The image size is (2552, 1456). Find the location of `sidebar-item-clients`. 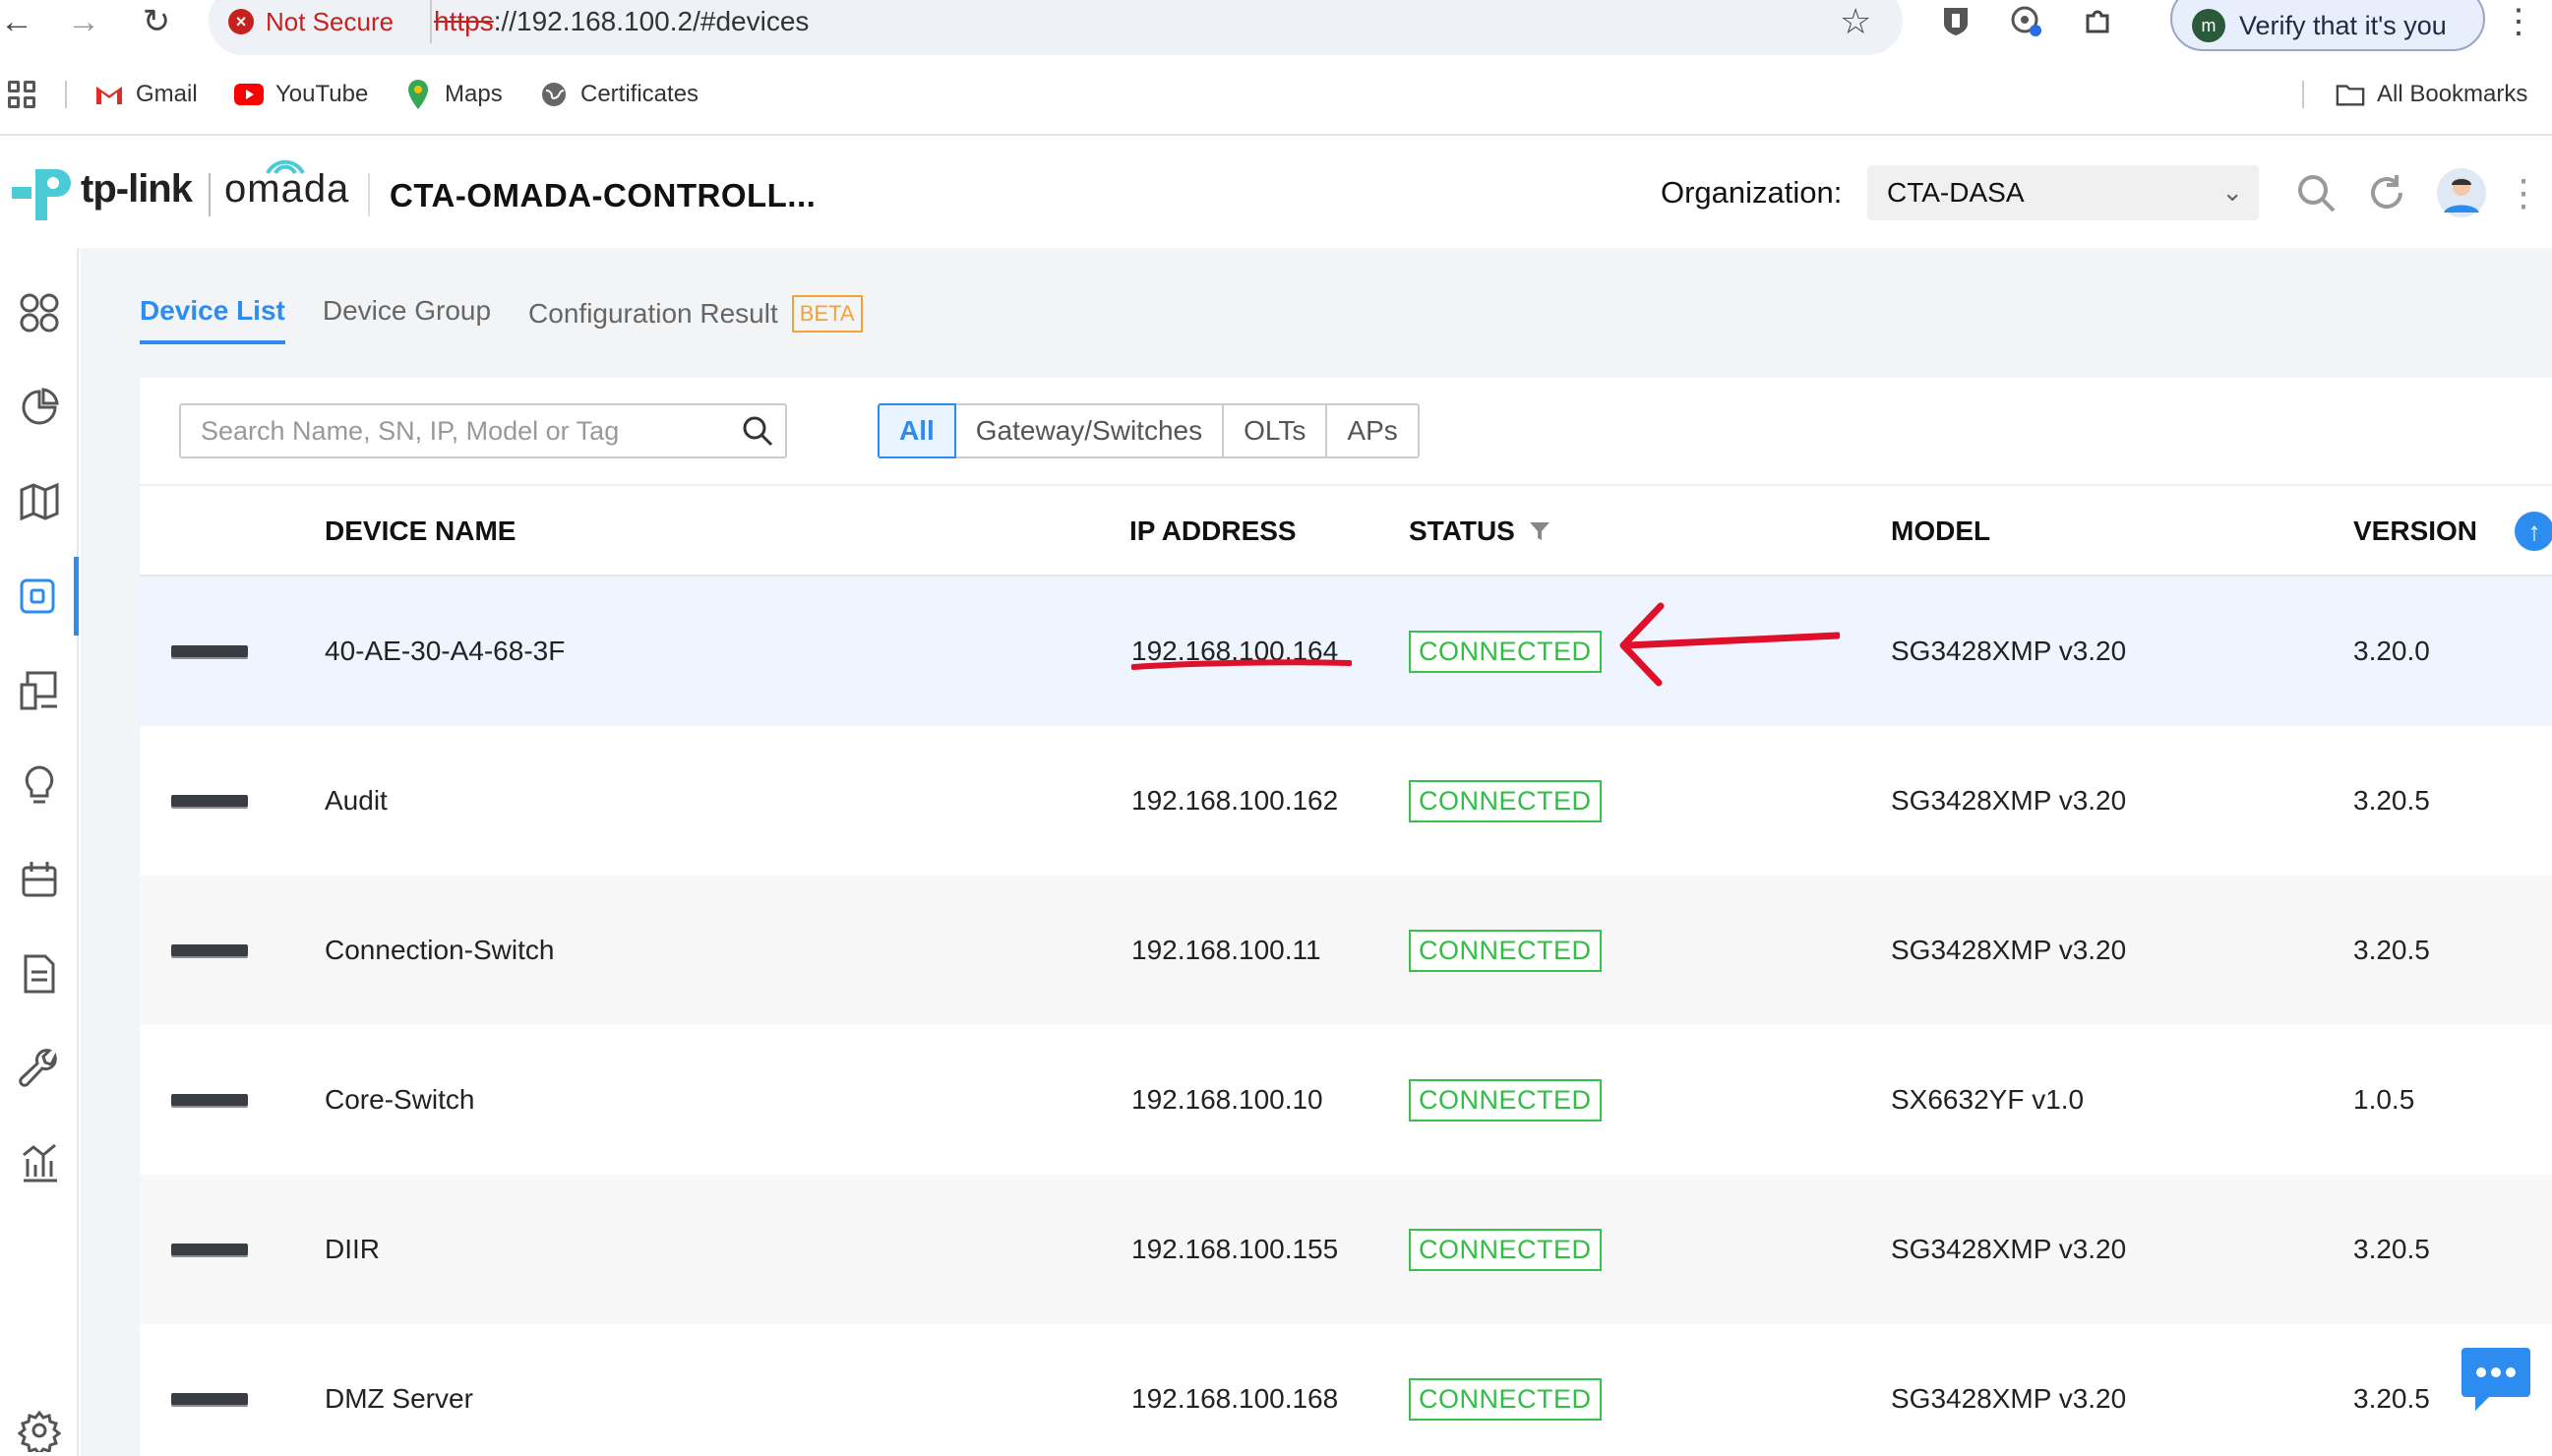

sidebar-item-clients is located at coordinates (39, 690).